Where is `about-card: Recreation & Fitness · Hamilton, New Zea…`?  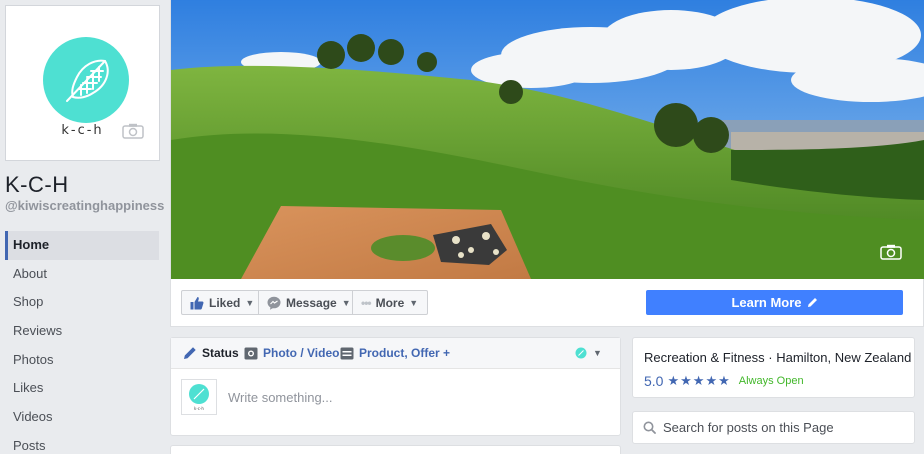
about-card: Recreation & Fitness · Hamilton, New Zea… is located at coordinates (773, 367).